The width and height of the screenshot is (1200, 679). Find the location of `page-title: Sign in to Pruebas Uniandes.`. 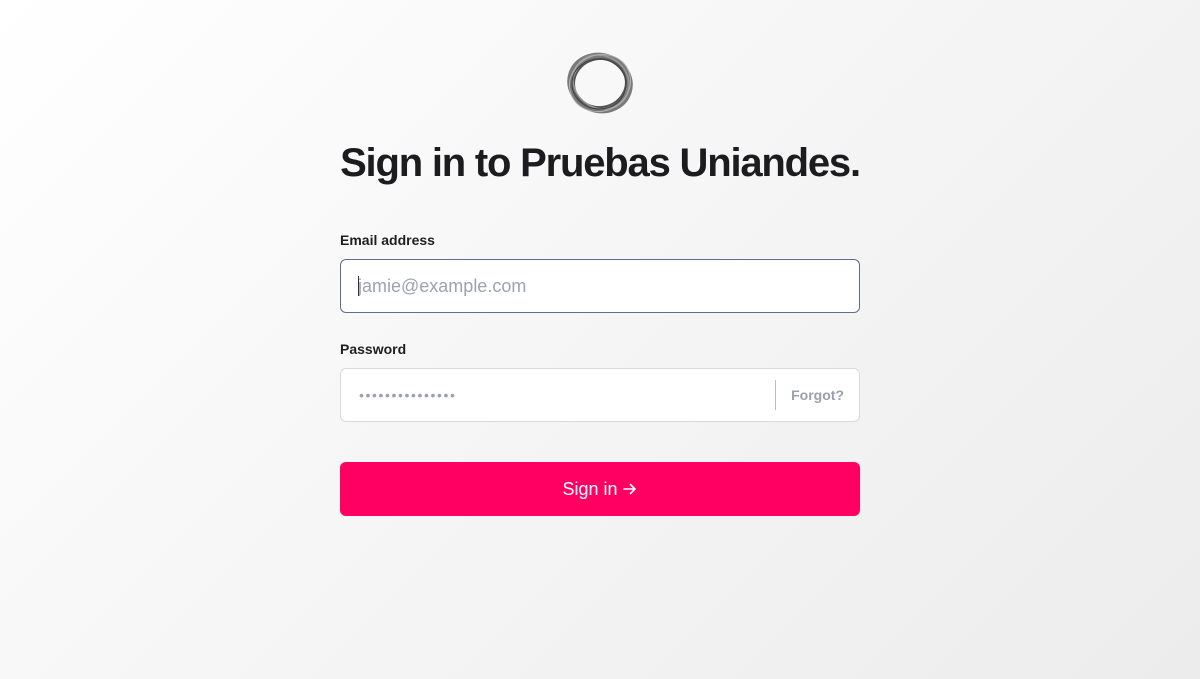

page-title: Sign in to Pruebas Uniandes. is located at coordinates (600, 163).